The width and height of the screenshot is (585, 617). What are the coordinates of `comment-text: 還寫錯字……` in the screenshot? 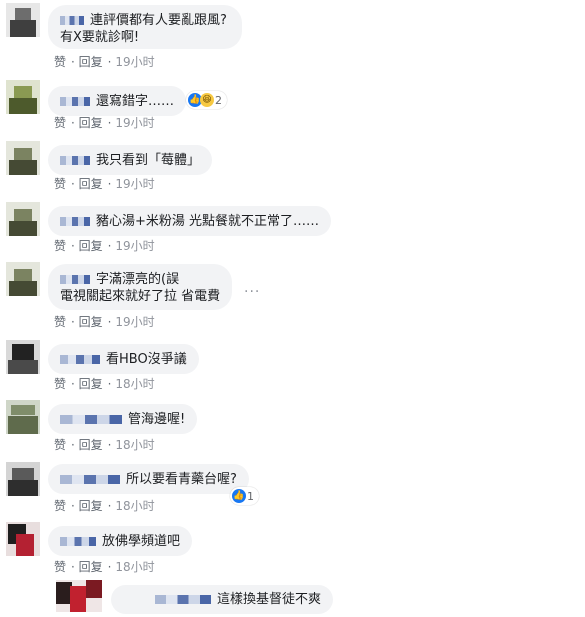 It's located at (135, 101).